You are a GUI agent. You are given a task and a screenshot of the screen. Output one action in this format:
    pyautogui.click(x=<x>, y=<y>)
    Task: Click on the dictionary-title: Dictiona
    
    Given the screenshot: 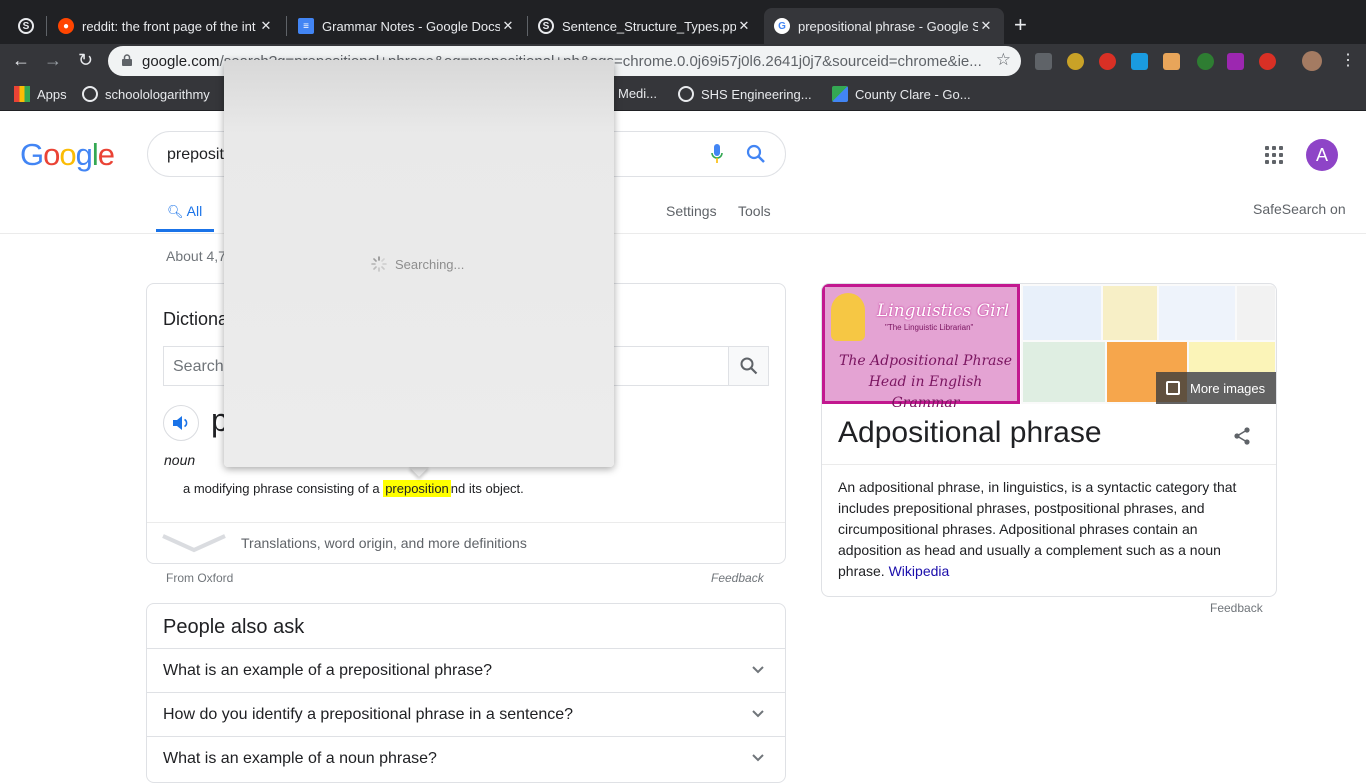 What is the action you would take?
    pyautogui.click(x=196, y=319)
    